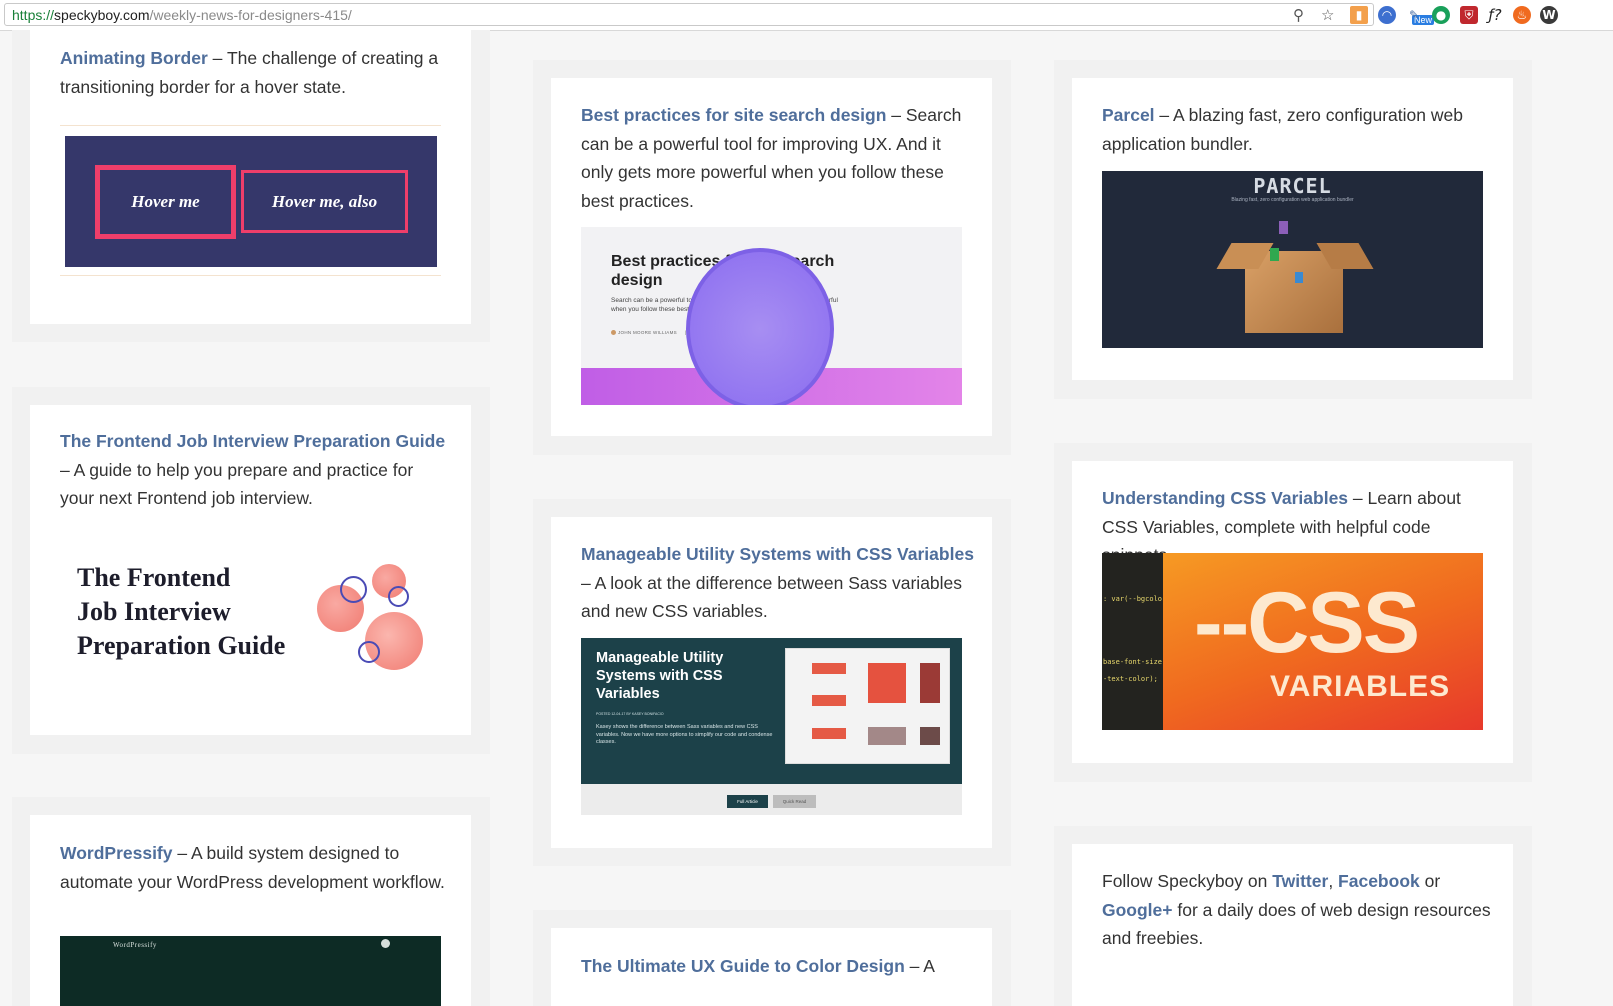 This screenshot has width=1613, height=1006. Describe the element at coordinates (1298, 15) in the screenshot. I see `magnifier-icon: ⚲` at that location.